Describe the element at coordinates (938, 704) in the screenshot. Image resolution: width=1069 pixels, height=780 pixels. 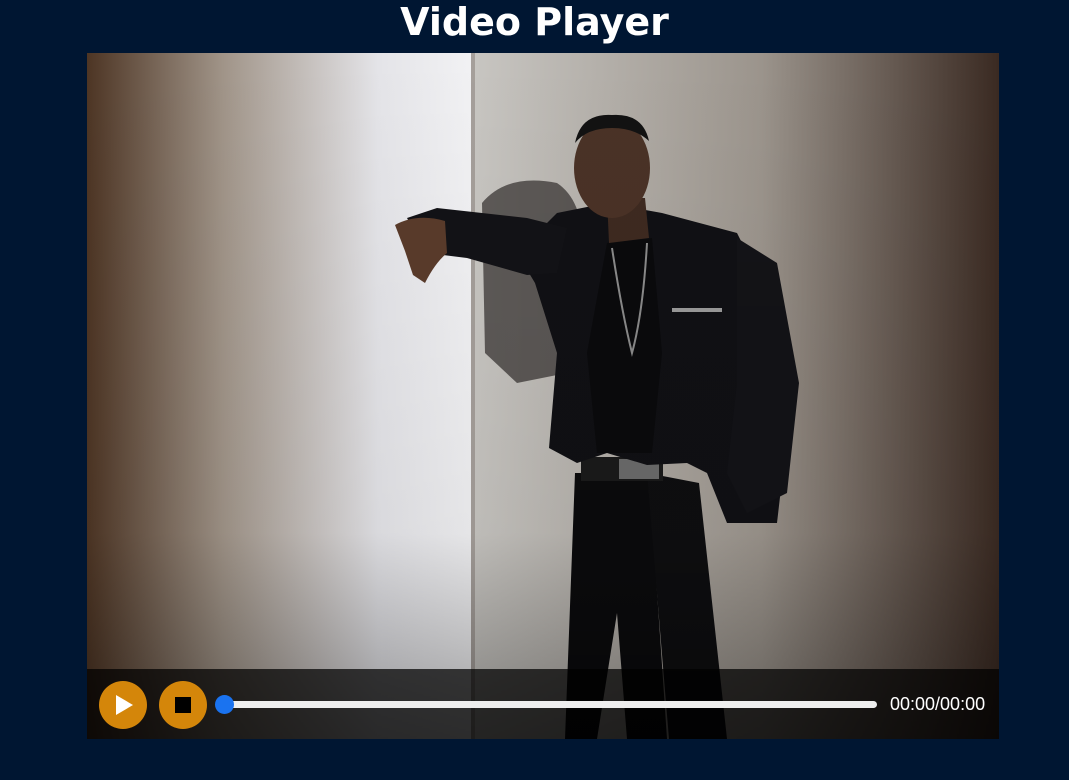
I see `time-display: 00:00/00:00` at that location.